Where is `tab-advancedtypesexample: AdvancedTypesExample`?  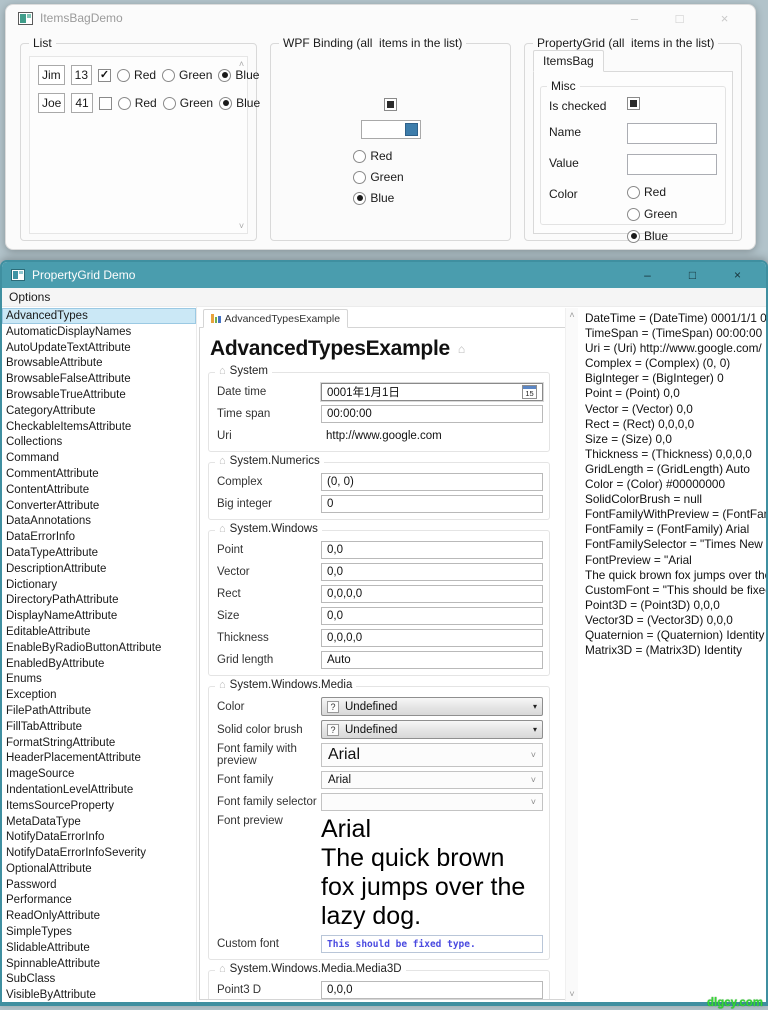
tab-advancedtypesexample: AdvancedTypesExample is located at coordinates (276, 318).